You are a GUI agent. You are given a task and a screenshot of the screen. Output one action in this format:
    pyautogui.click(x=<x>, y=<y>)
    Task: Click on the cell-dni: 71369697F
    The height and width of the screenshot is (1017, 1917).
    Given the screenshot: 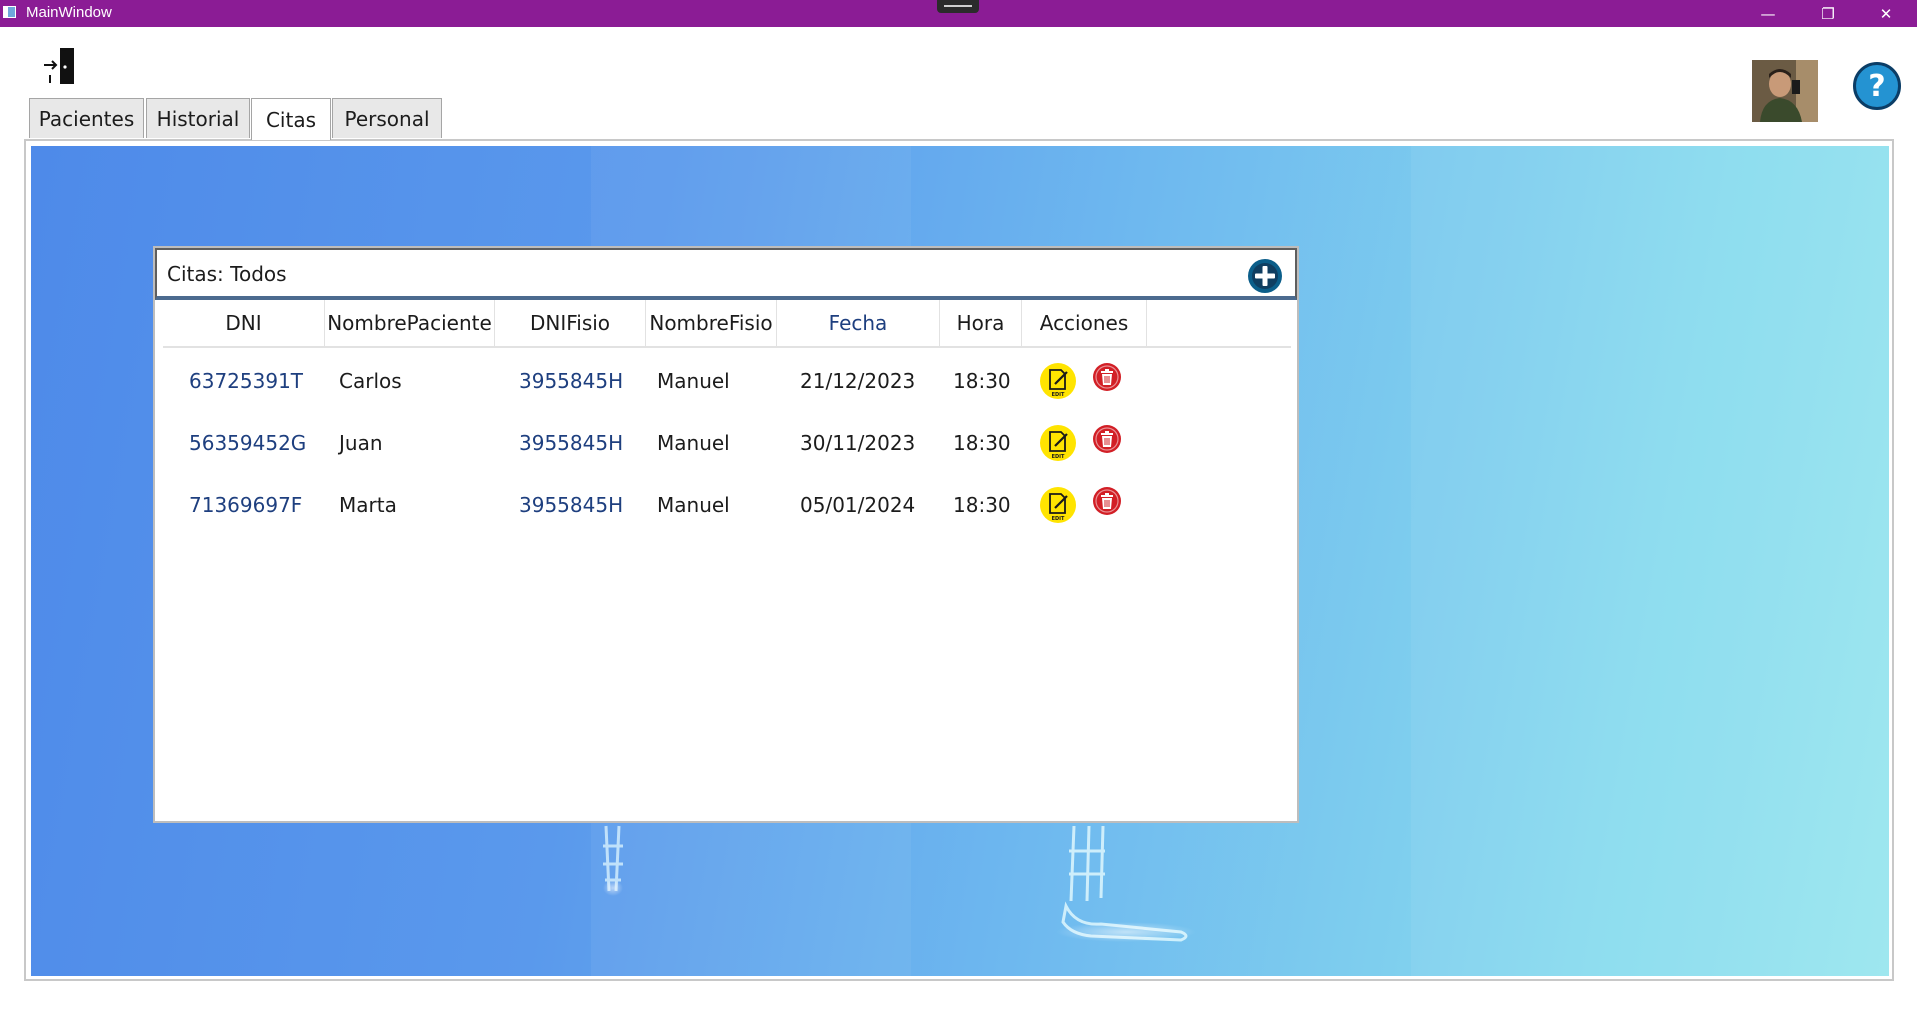 What is the action you would take?
    pyautogui.click(x=246, y=505)
    